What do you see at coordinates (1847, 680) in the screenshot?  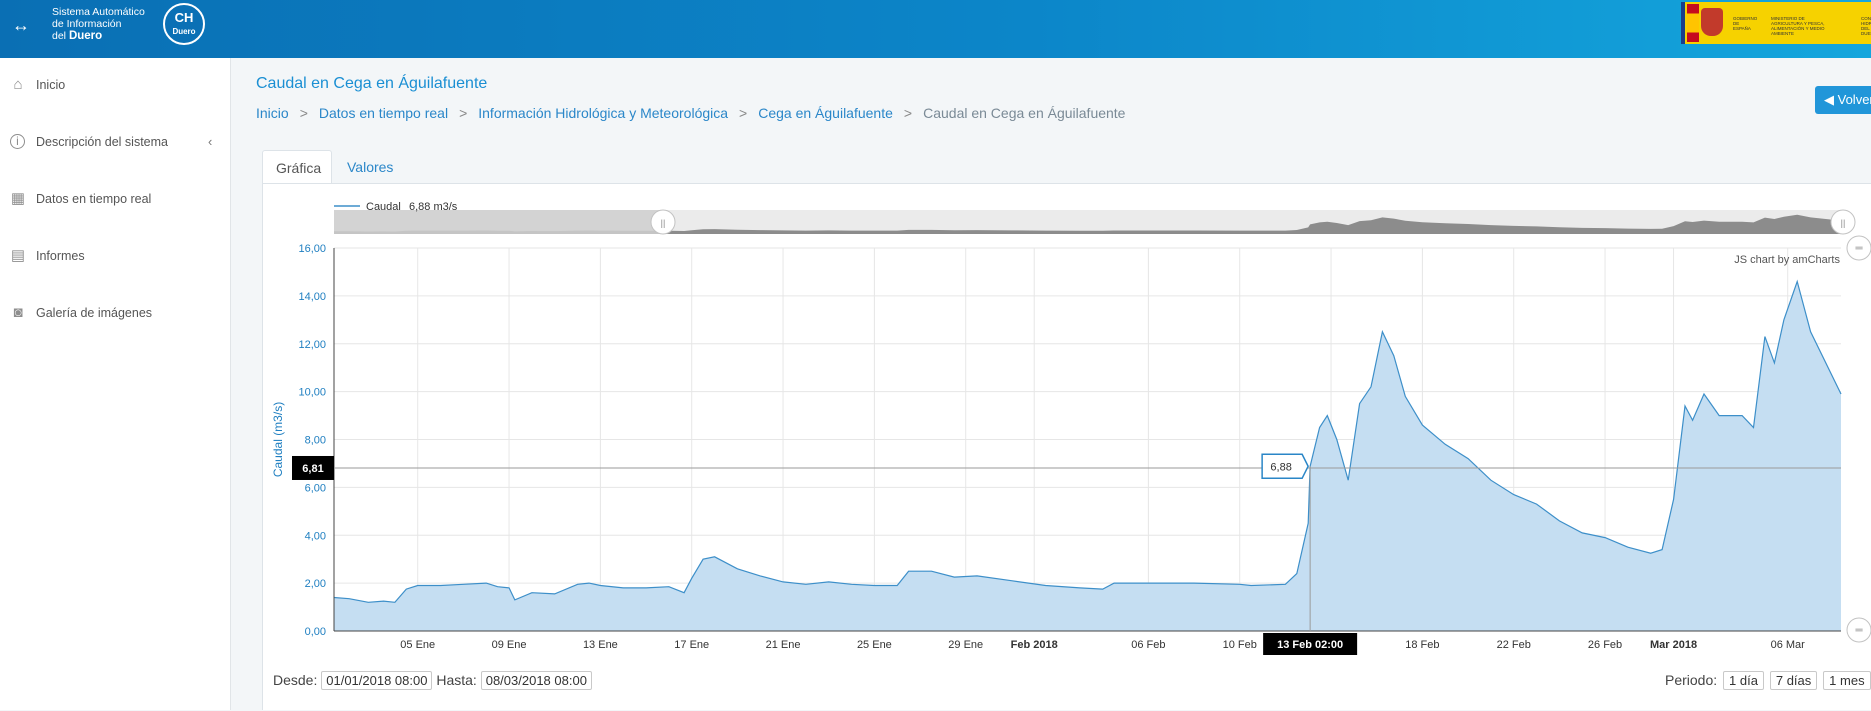 I see `period-1-month-button: 1 mes` at bounding box center [1847, 680].